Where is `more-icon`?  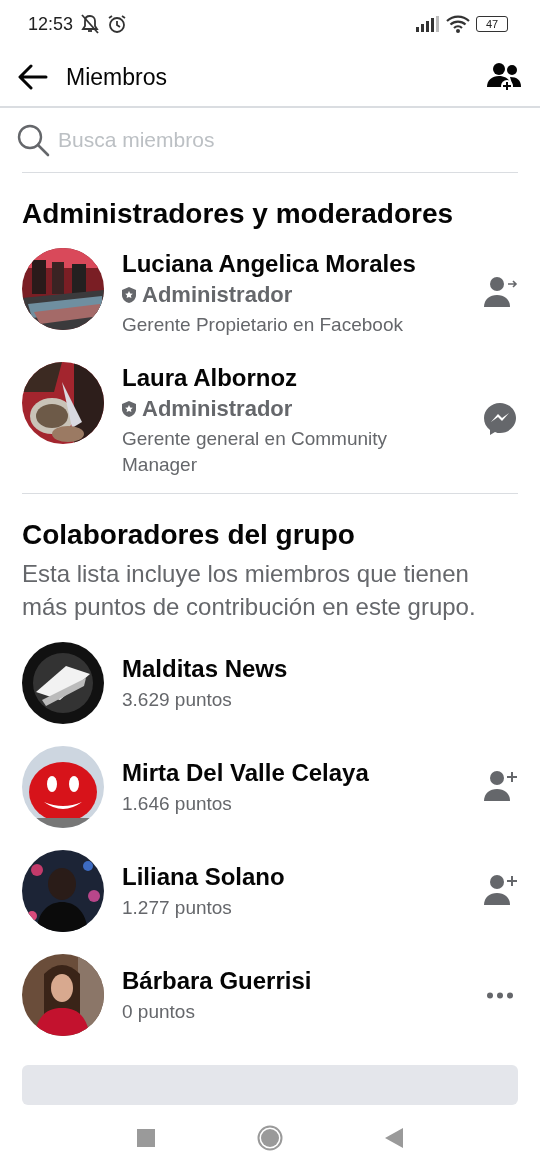 more-icon is located at coordinates (500, 995).